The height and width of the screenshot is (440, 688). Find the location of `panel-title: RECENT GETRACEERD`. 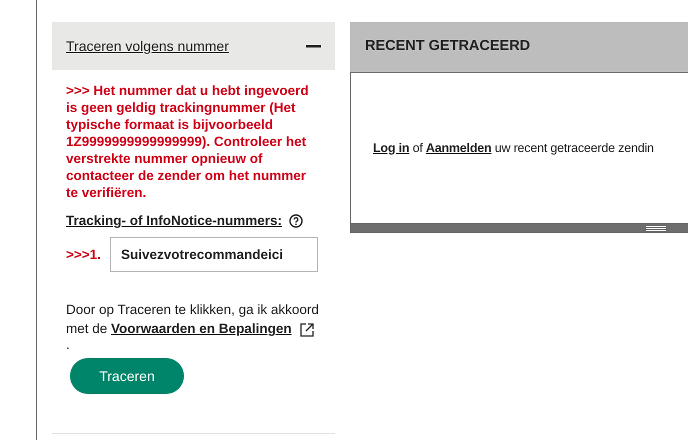

panel-title: RECENT GETRACEERD is located at coordinates (519, 47).